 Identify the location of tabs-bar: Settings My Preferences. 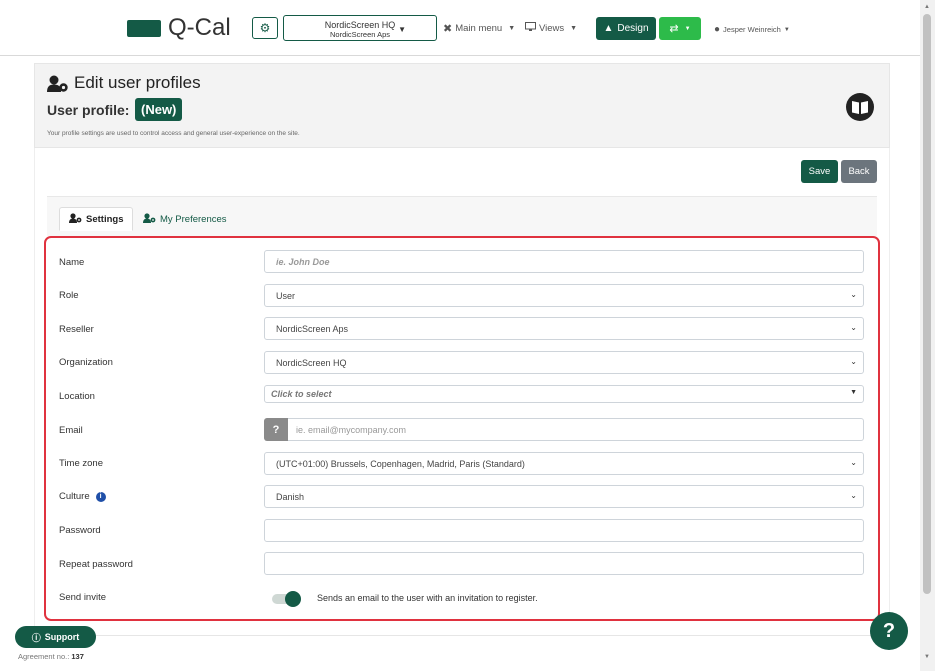
(462, 216).